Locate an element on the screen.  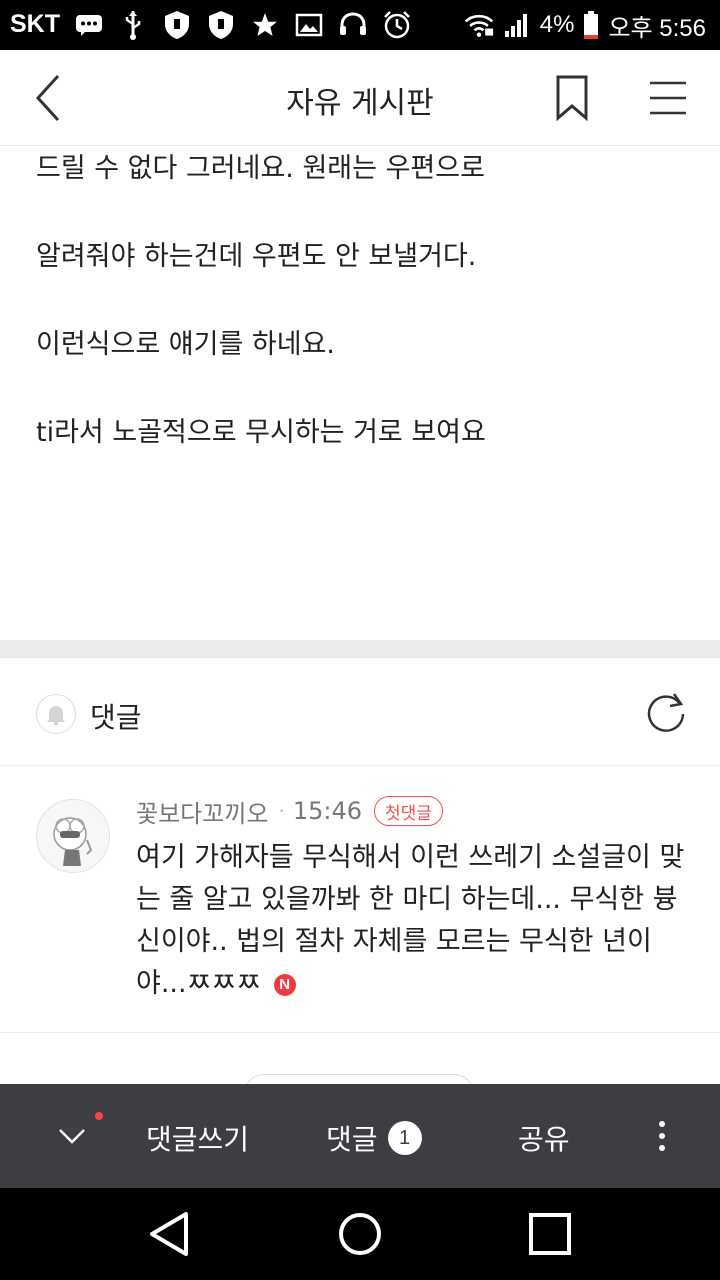
wifi-icon is located at coordinates (479, 25).